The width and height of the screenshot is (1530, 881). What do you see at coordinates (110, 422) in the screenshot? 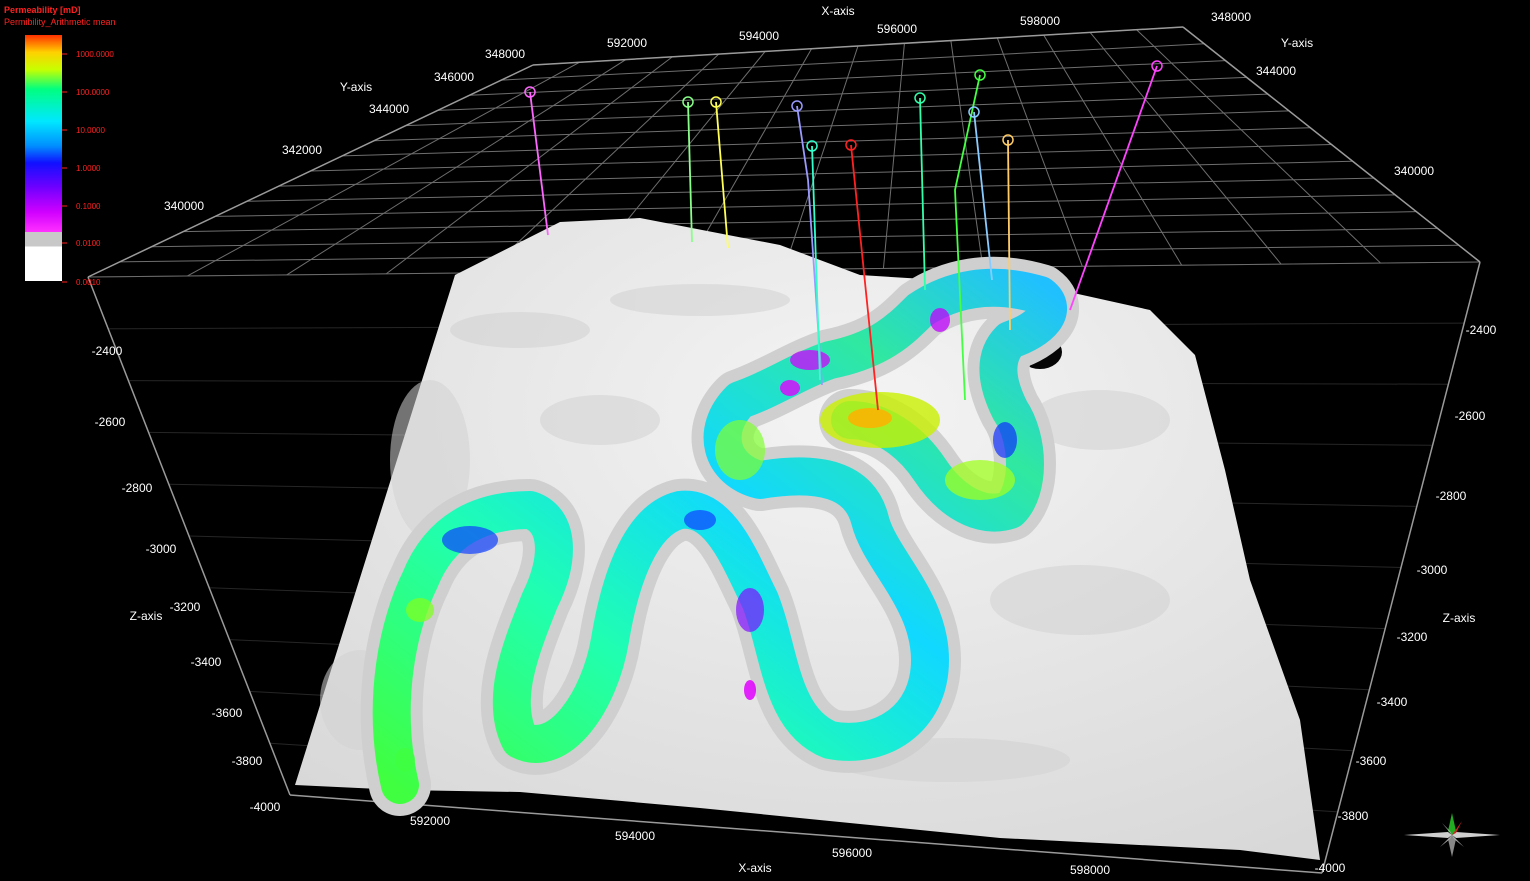
I see `z-tick-left: -2600` at bounding box center [110, 422].